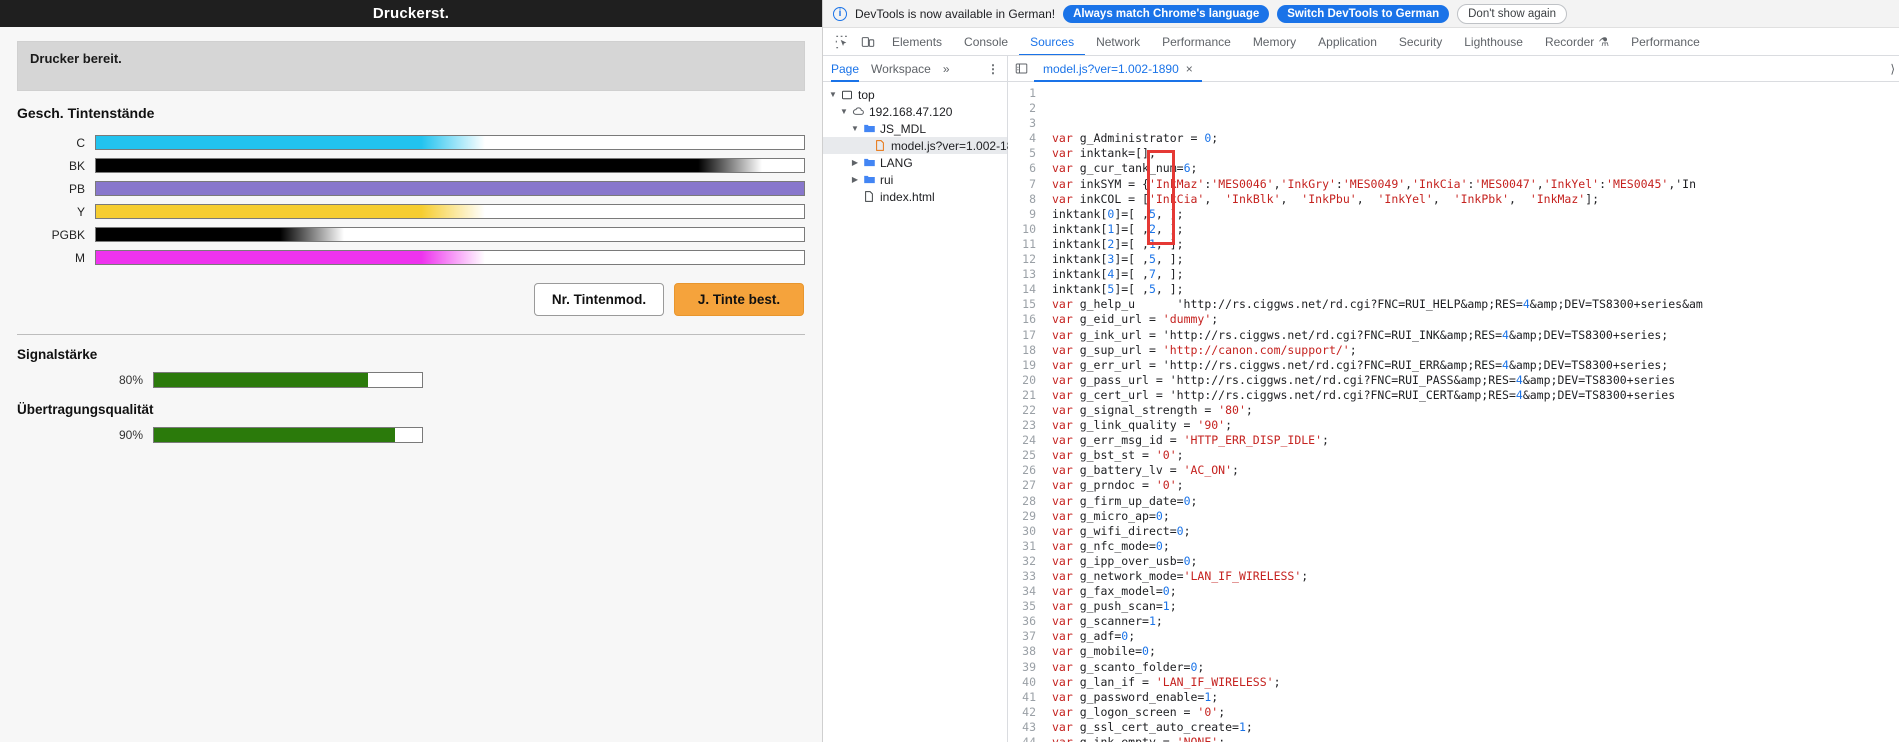 The width and height of the screenshot is (1899, 742). Describe the element at coordinates (1363, 13) in the screenshot. I see `switch-devtools-language-button: Switch DevTools to German` at that location.